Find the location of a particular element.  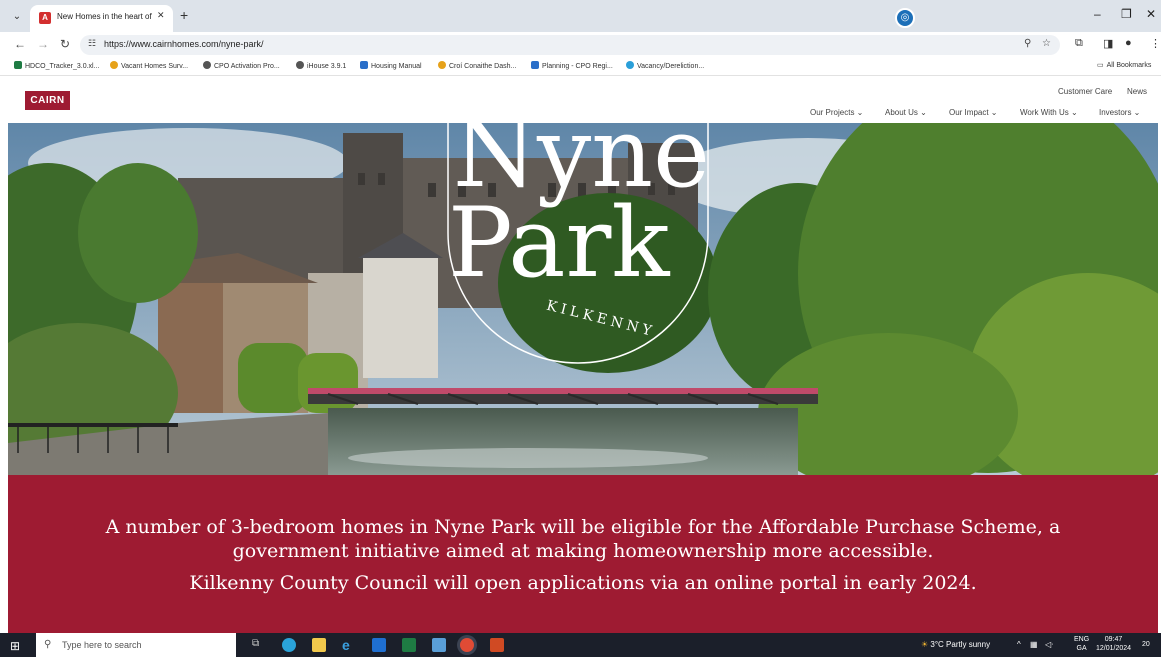

folder-icon: ▭ is located at coordinates (1100, 65).